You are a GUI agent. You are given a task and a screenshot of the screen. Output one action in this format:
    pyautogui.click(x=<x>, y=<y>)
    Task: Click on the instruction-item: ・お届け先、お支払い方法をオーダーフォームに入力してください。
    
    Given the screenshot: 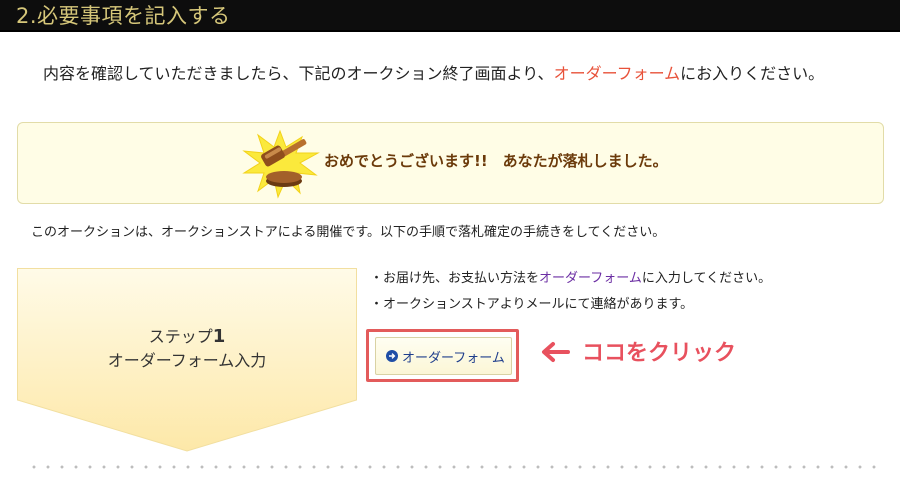 What is the action you would take?
    pyautogui.click(x=570, y=279)
    